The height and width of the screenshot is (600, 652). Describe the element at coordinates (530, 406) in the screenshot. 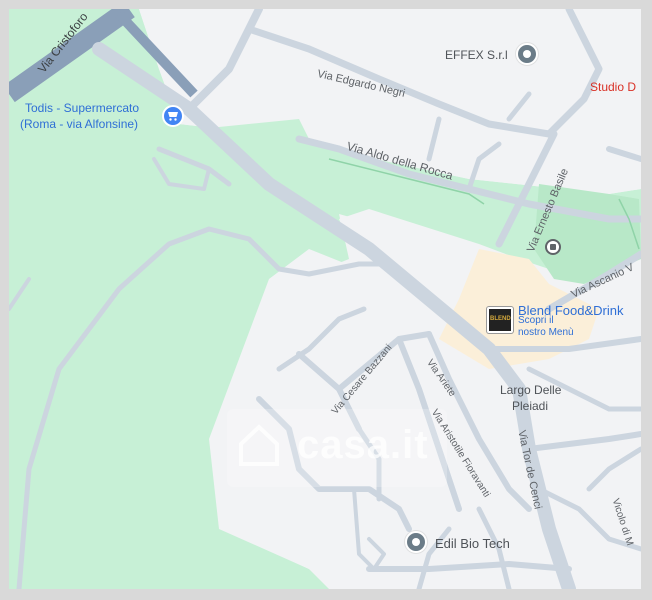

I see `place-label-largo-line2: Pleiadi` at that location.